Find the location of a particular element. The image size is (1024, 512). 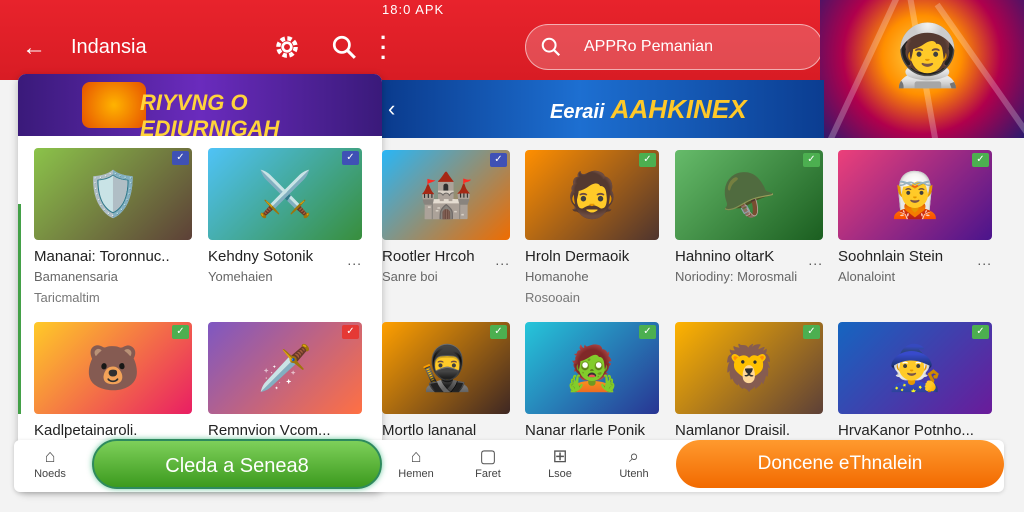

beast-icon: 🦁 is located at coordinates (749, 368).